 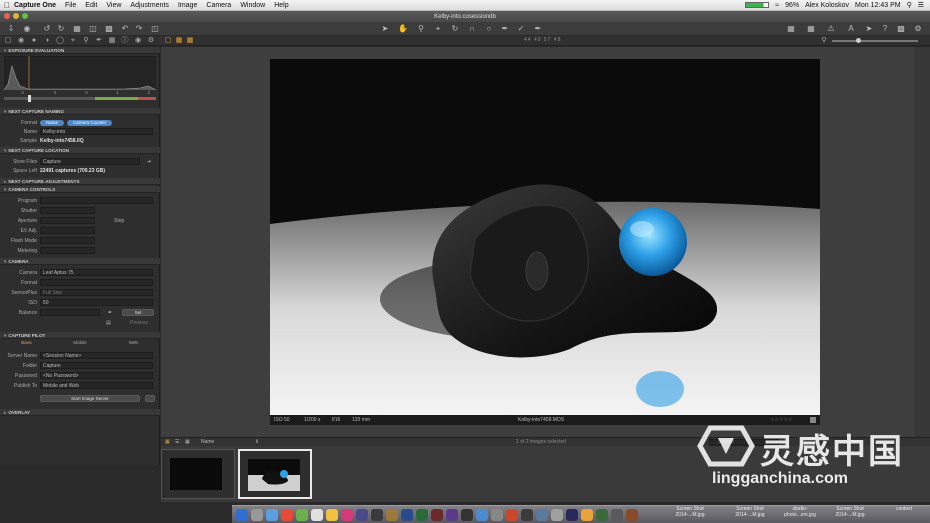 I want to click on server-name-input: <Session Name>, so click(x=96, y=355).